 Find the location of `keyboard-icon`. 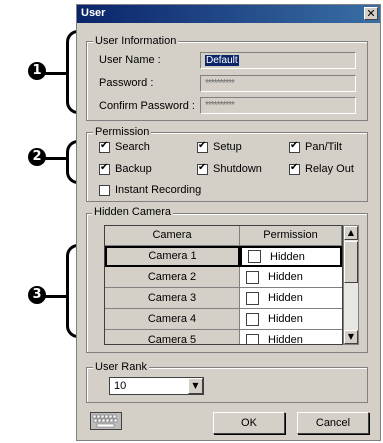

keyboard-icon is located at coordinates (106, 421).